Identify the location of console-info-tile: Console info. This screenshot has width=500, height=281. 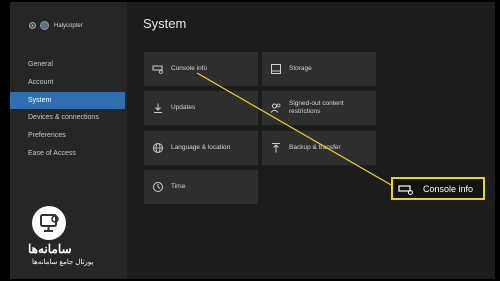
(201, 69).